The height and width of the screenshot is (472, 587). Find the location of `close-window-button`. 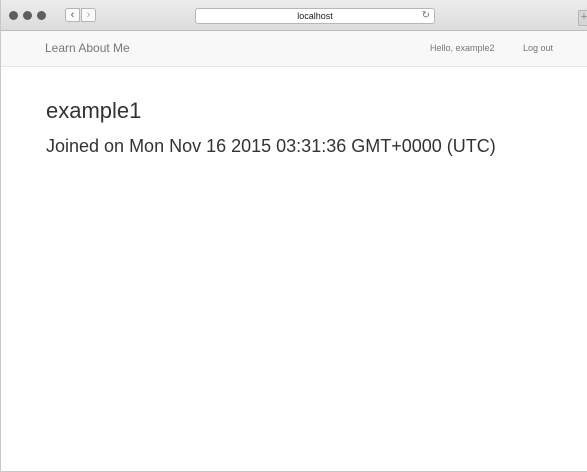

close-window-button is located at coordinates (13, 15).